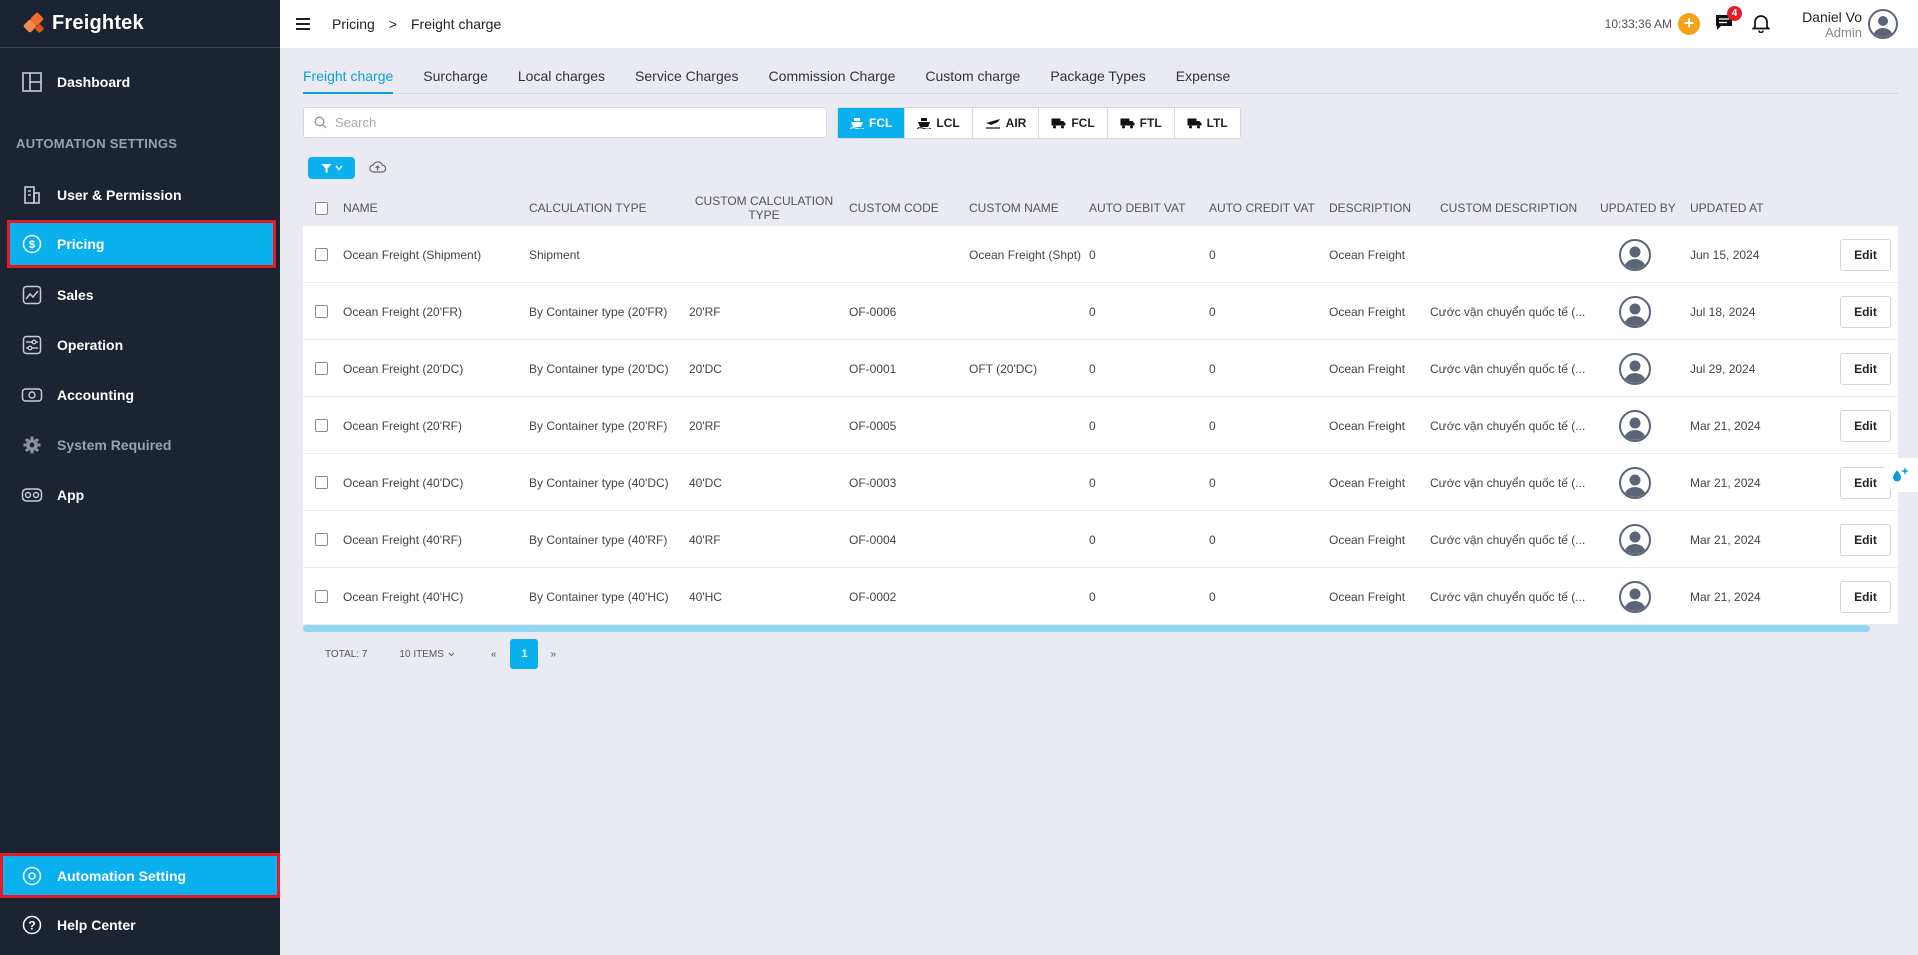 This screenshot has width=1918, height=955. What do you see at coordinates (1761, 24) in the screenshot?
I see `notifications-button` at bounding box center [1761, 24].